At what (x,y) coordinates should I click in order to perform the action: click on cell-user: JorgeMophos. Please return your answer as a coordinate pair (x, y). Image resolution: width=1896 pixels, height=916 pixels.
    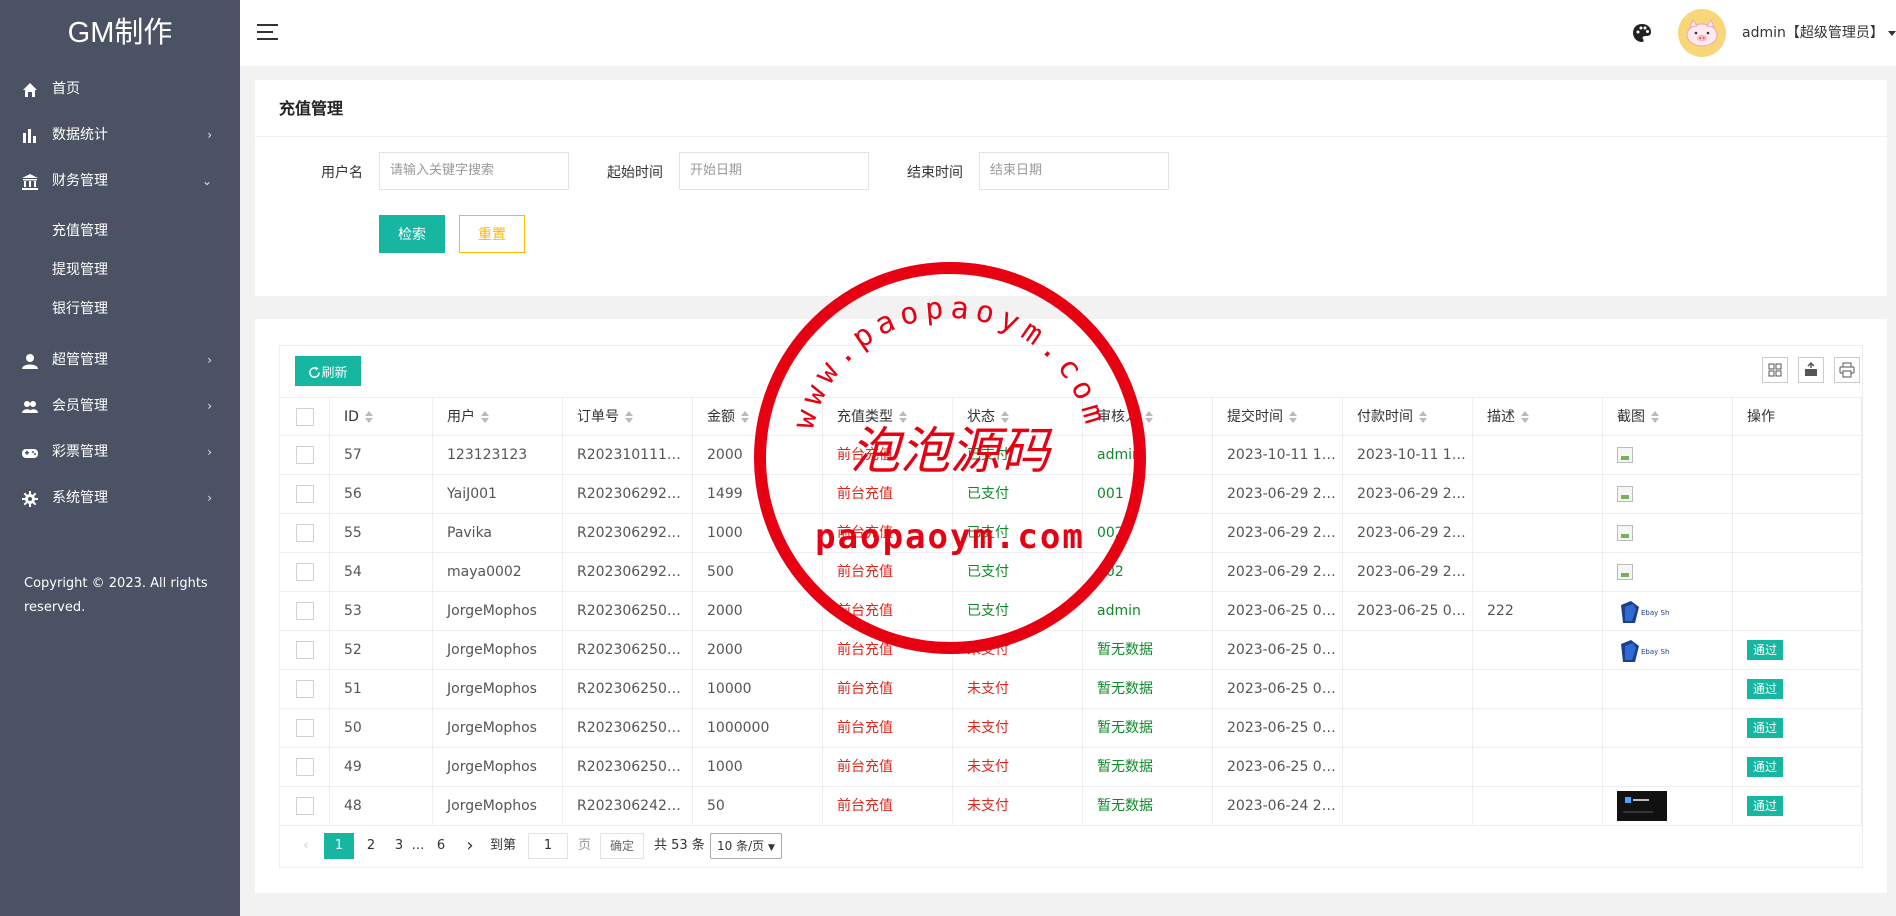
    Looking at the image, I should click on (498, 767).